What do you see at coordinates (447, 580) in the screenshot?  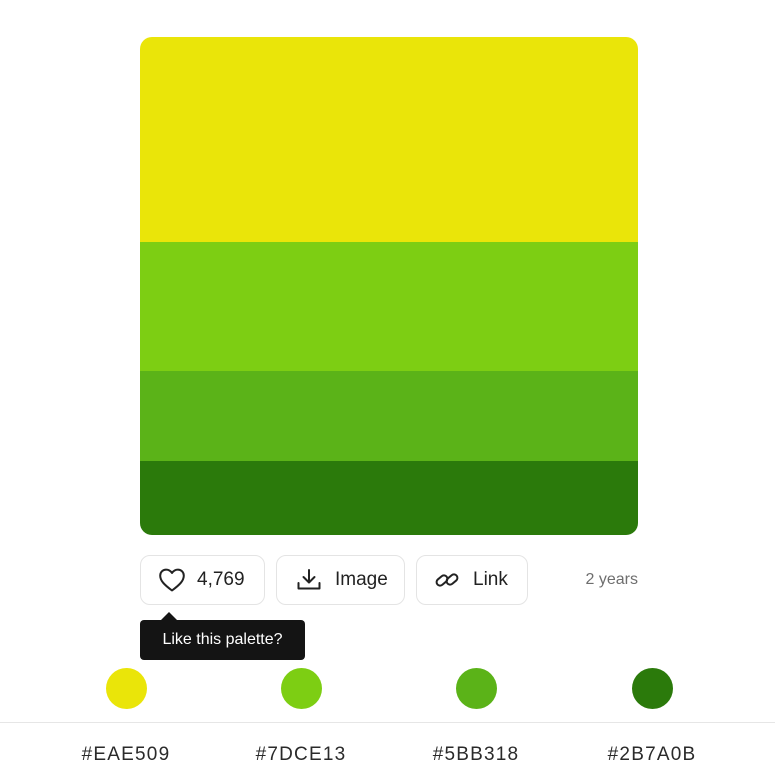 I see `link-icon` at bounding box center [447, 580].